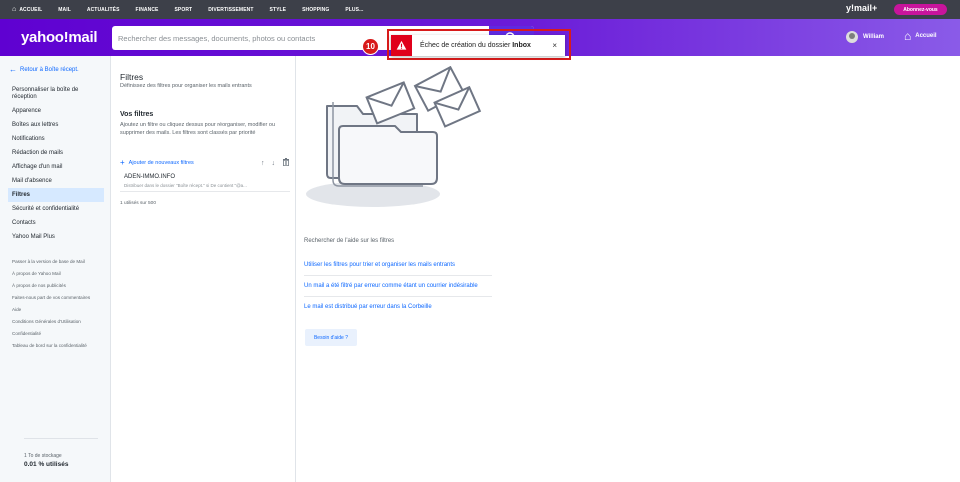 Image resolution: width=960 pixels, height=482 pixels. I want to click on link-commentaires: Faites-nous part de vos commentaires, so click(56, 298).